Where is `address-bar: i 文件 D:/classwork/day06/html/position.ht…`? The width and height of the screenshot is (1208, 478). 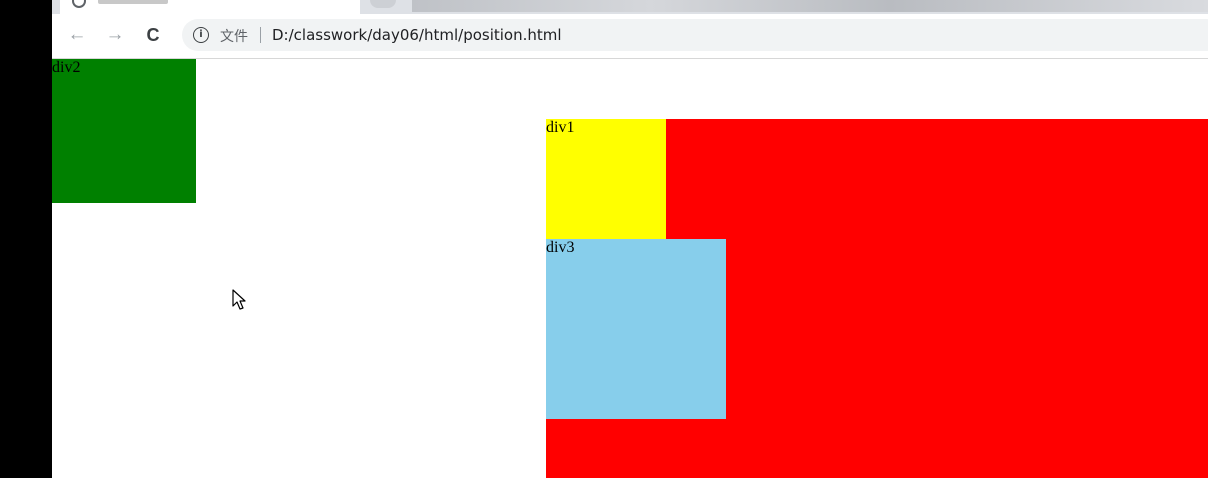 address-bar: i 文件 D:/classwork/day06/html/position.ht… is located at coordinates (695, 35).